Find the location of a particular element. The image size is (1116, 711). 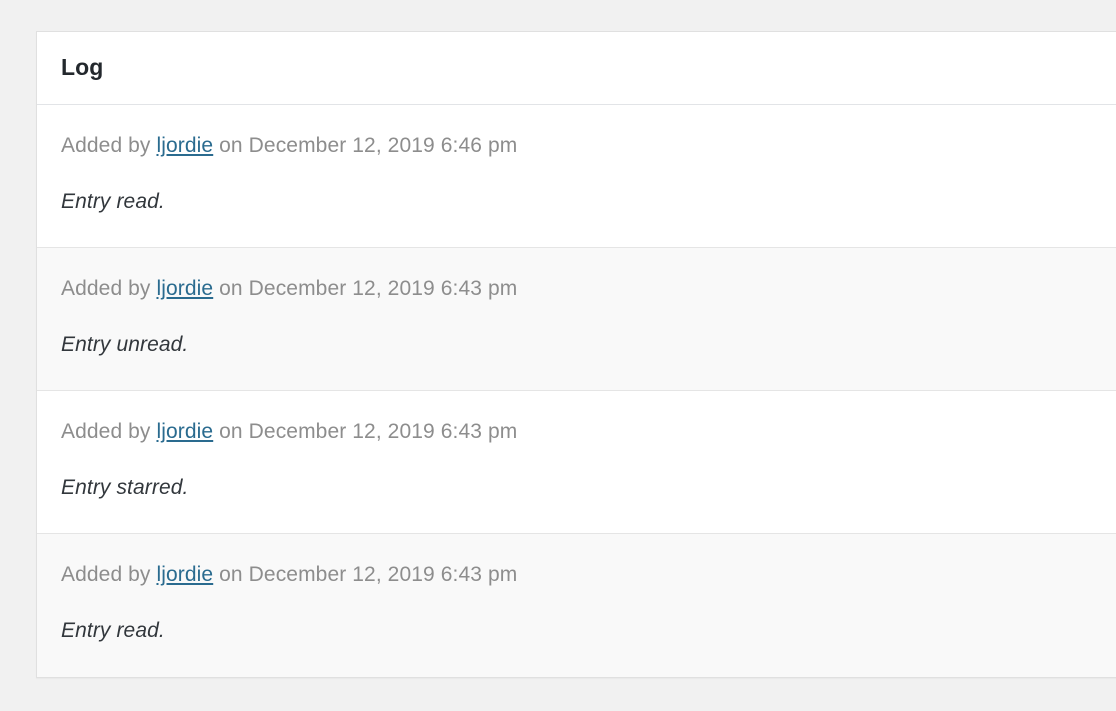

log-entry-message: Entry unread. is located at coordinates (125, 345).